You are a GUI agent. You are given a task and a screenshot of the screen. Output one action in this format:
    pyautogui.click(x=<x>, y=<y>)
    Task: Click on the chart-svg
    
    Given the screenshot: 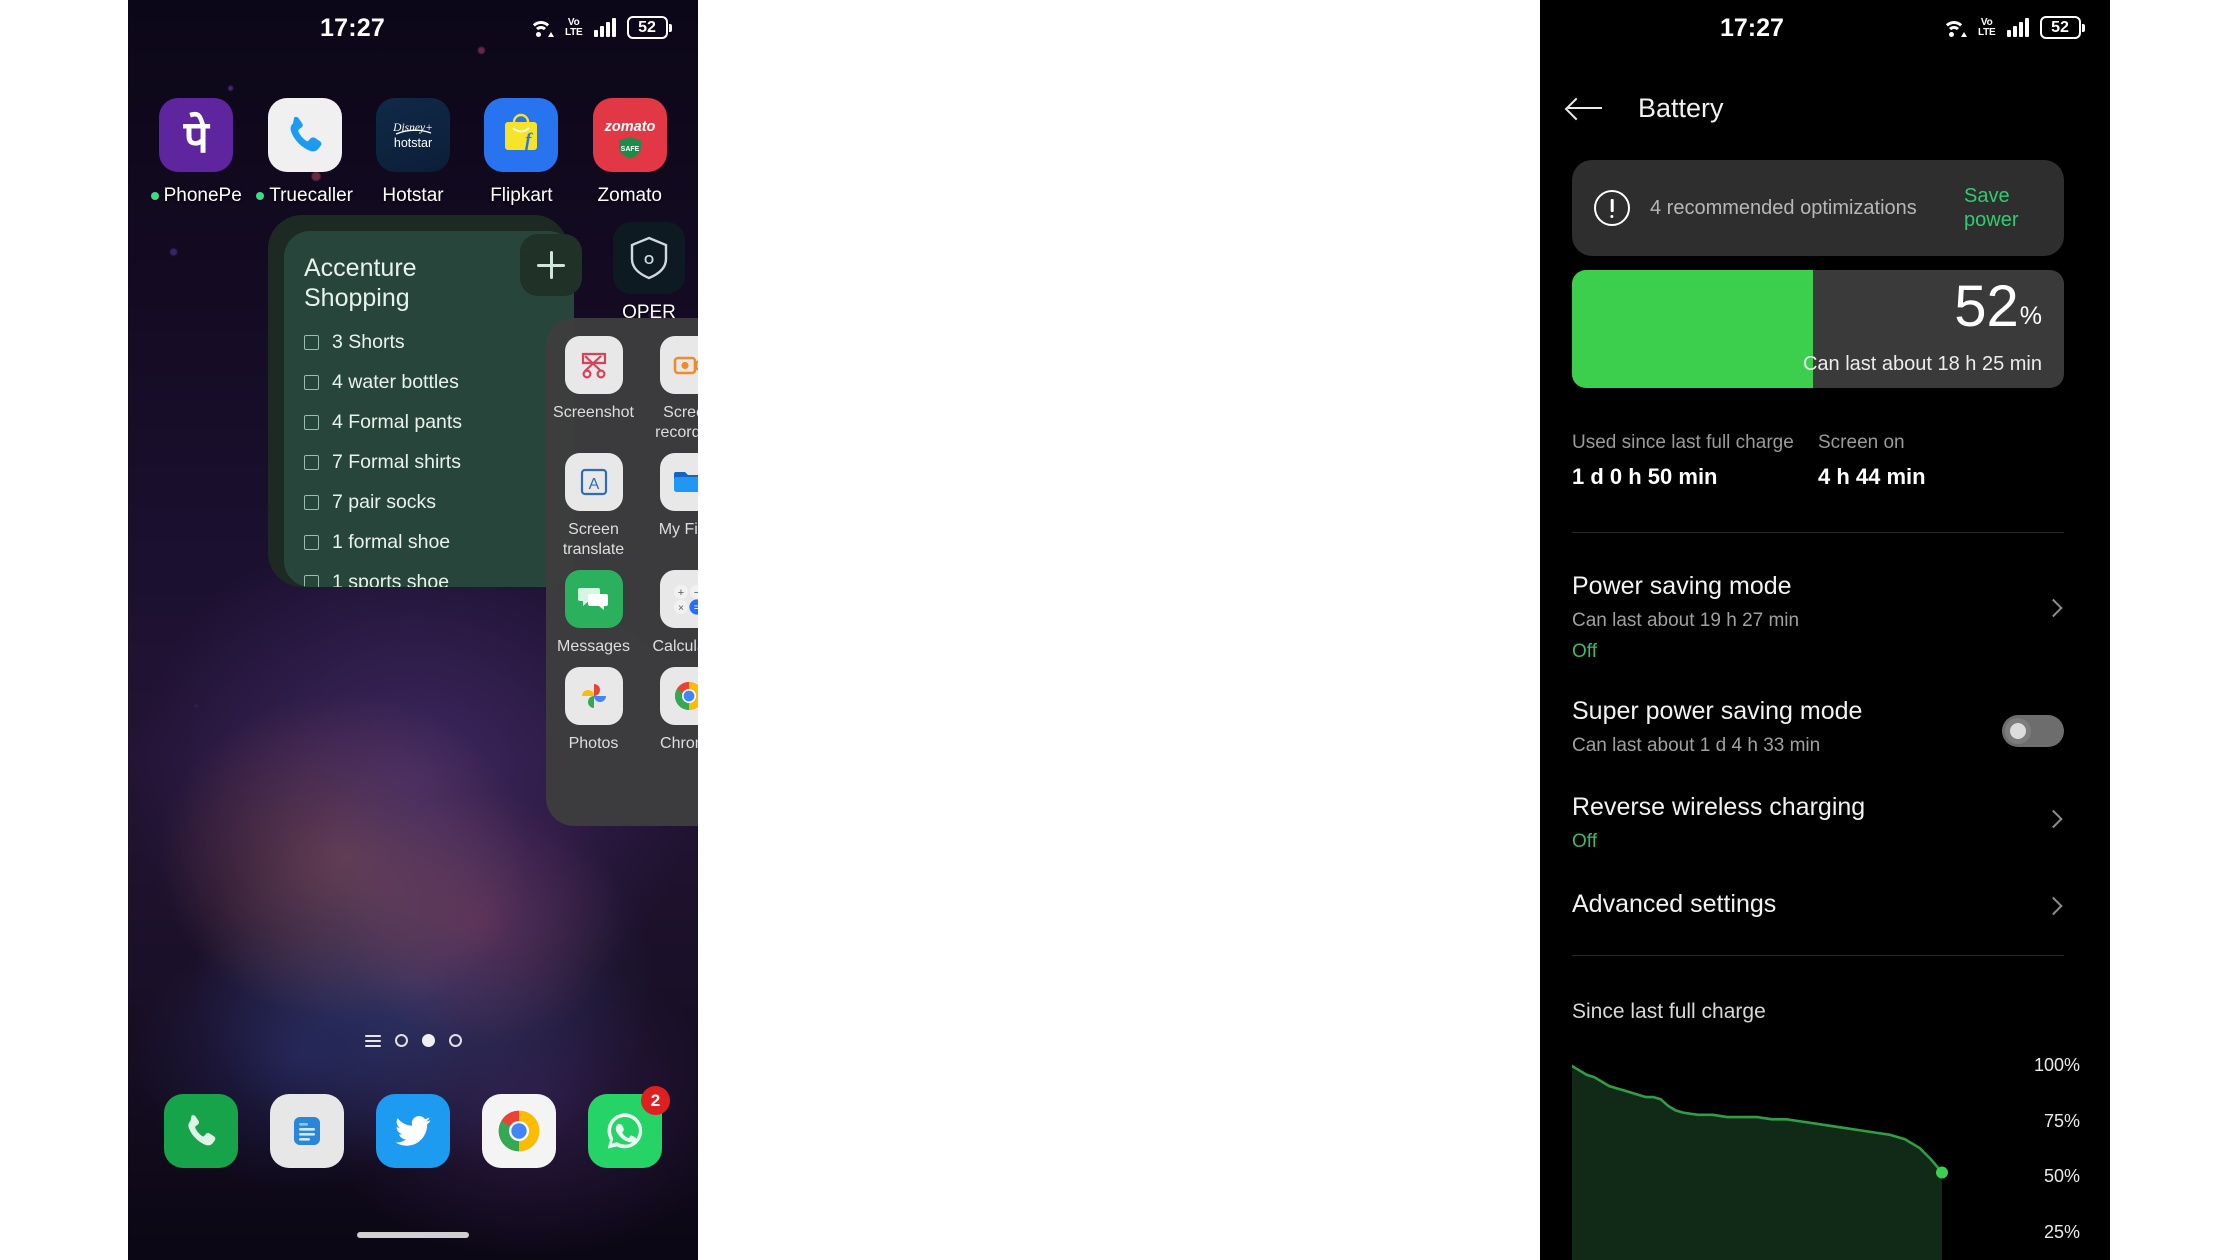 What is the action you would take?
    pyautogui.click(x=1760, y=1162)
    